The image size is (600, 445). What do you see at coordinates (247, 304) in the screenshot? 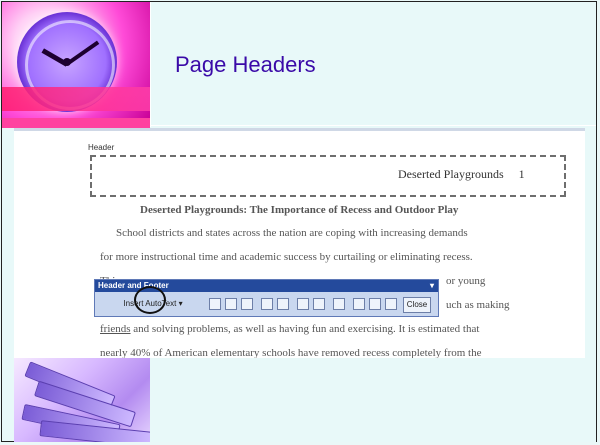
I see `format-page-number-icon` at bounding box center [247, 304].